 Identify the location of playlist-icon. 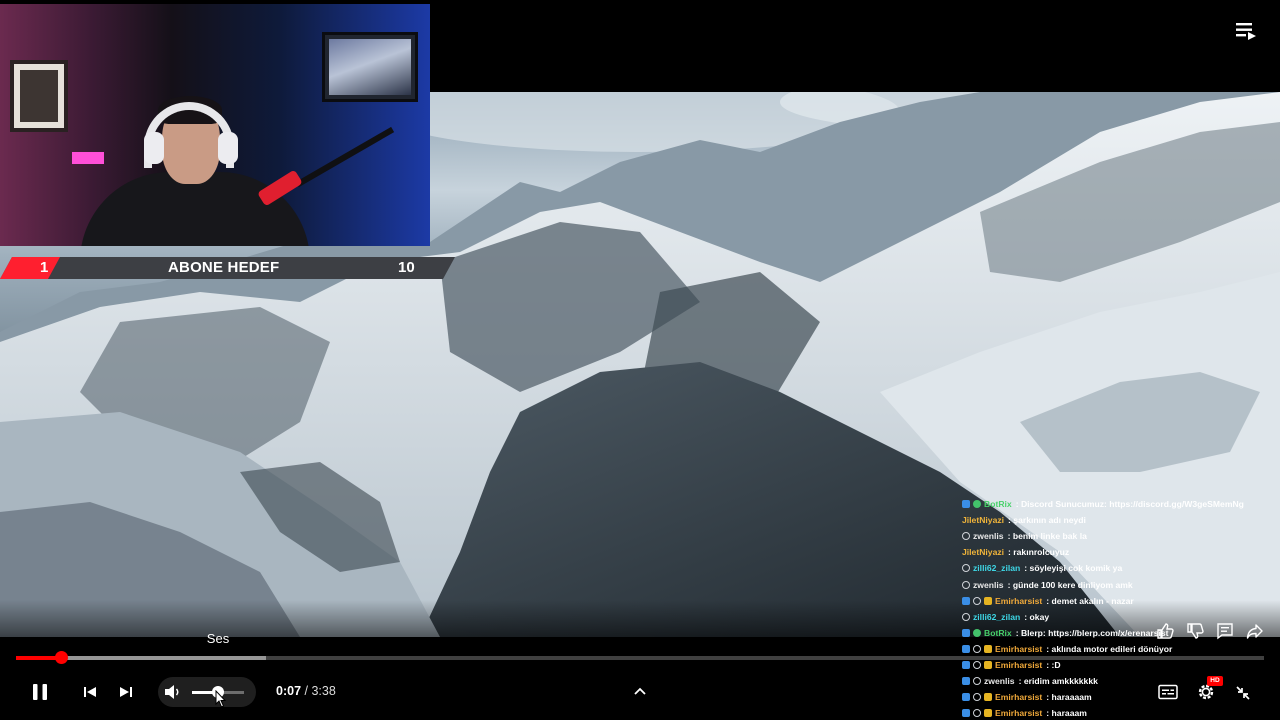
(1246, 31).